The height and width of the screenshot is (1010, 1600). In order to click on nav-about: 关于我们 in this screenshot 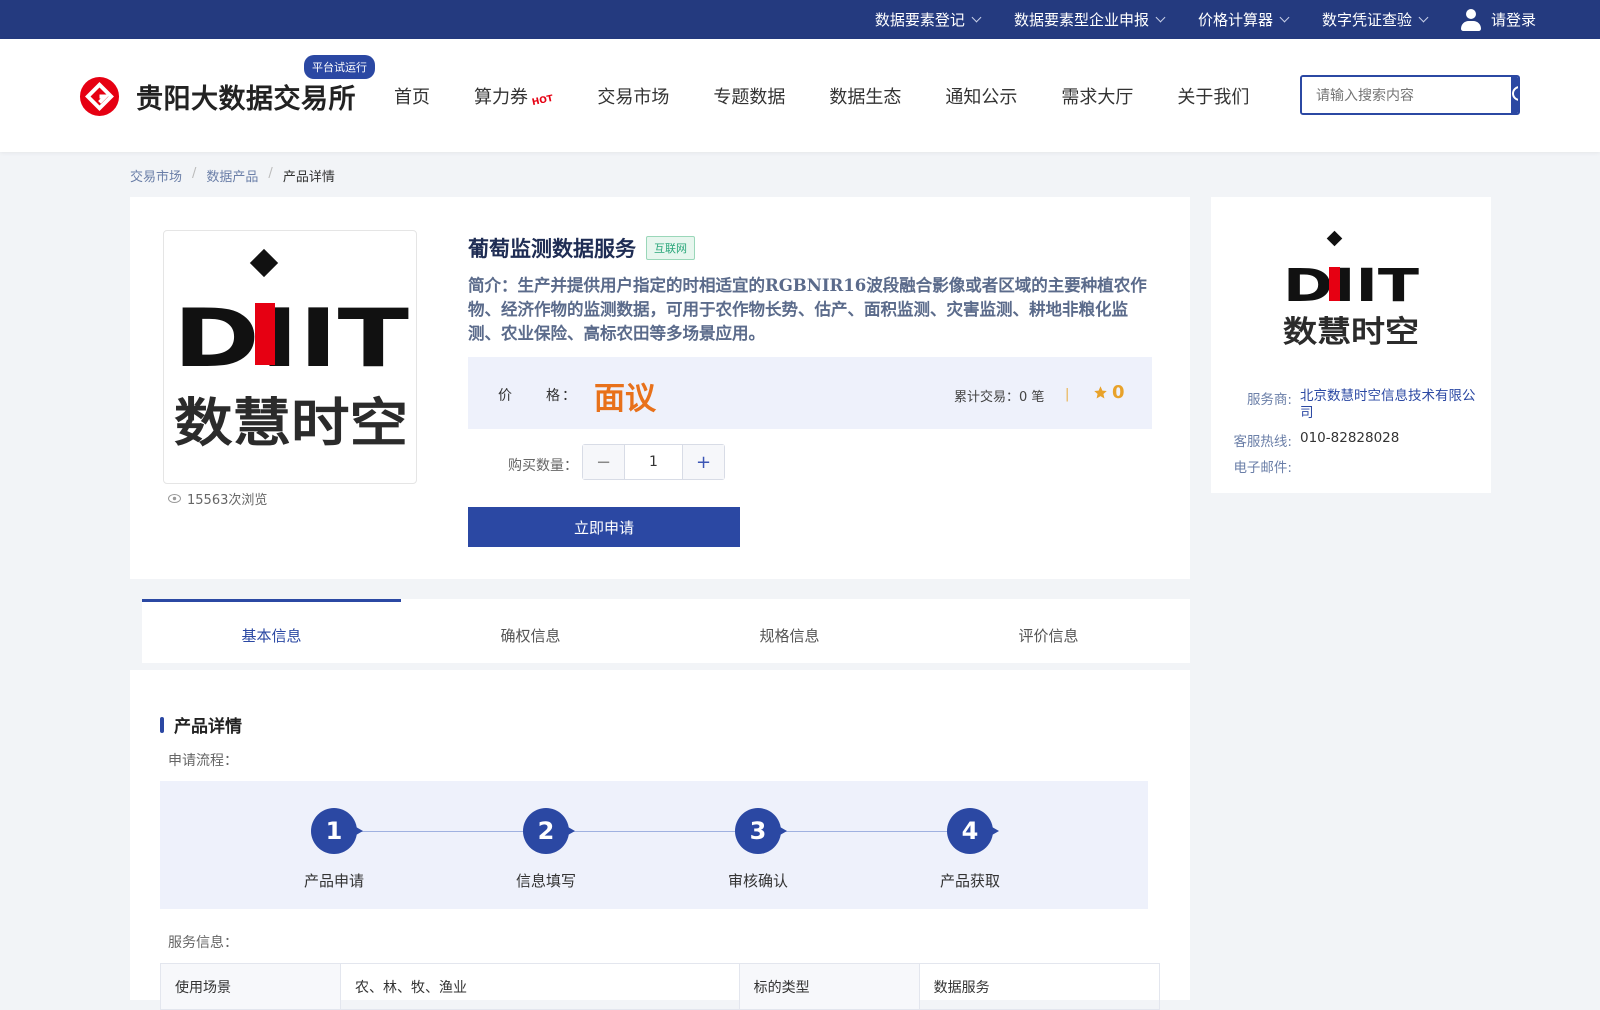, I will do `click(1213, 96)`.